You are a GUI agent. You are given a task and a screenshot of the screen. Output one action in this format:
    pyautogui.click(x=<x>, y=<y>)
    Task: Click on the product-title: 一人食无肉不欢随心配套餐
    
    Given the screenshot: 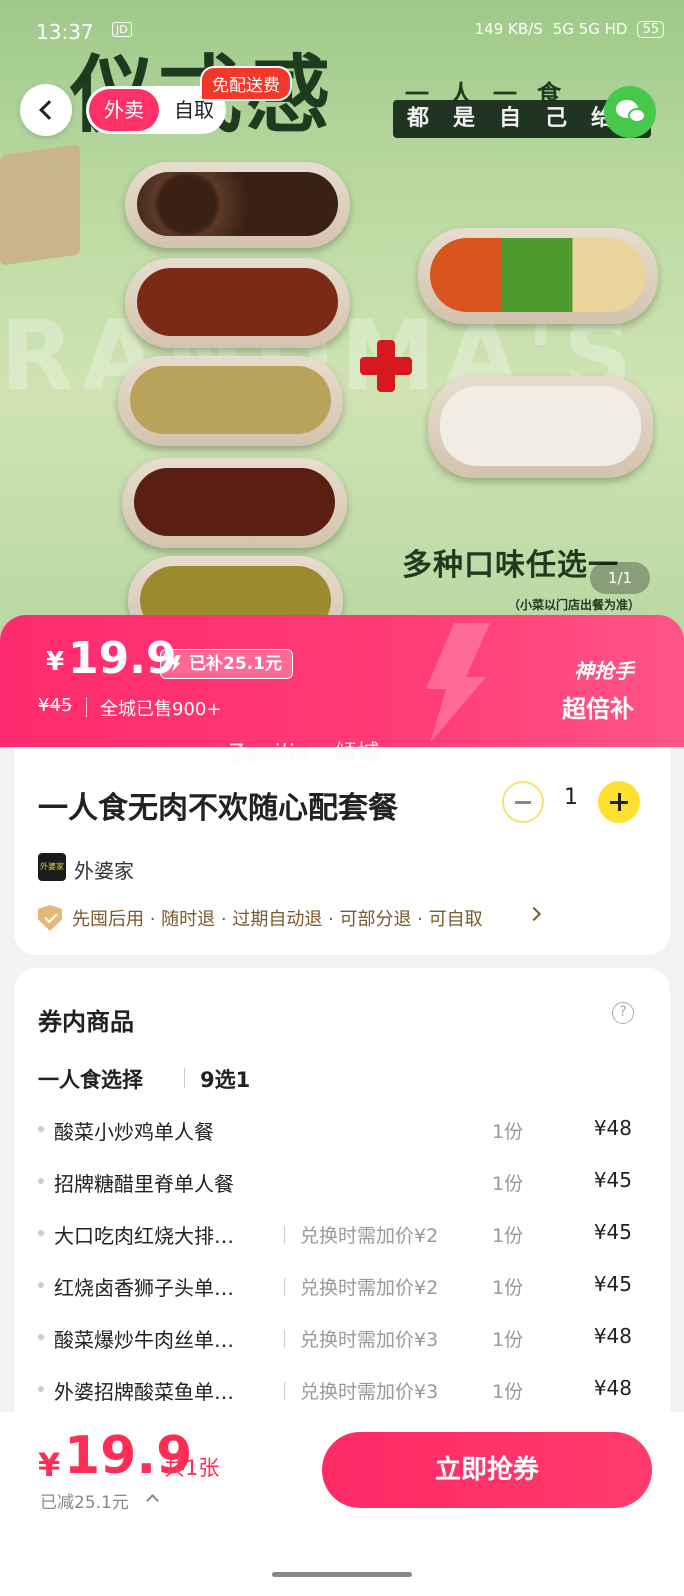 What is the action you would take?
    pyautogui.click(x=218, y=808)
    